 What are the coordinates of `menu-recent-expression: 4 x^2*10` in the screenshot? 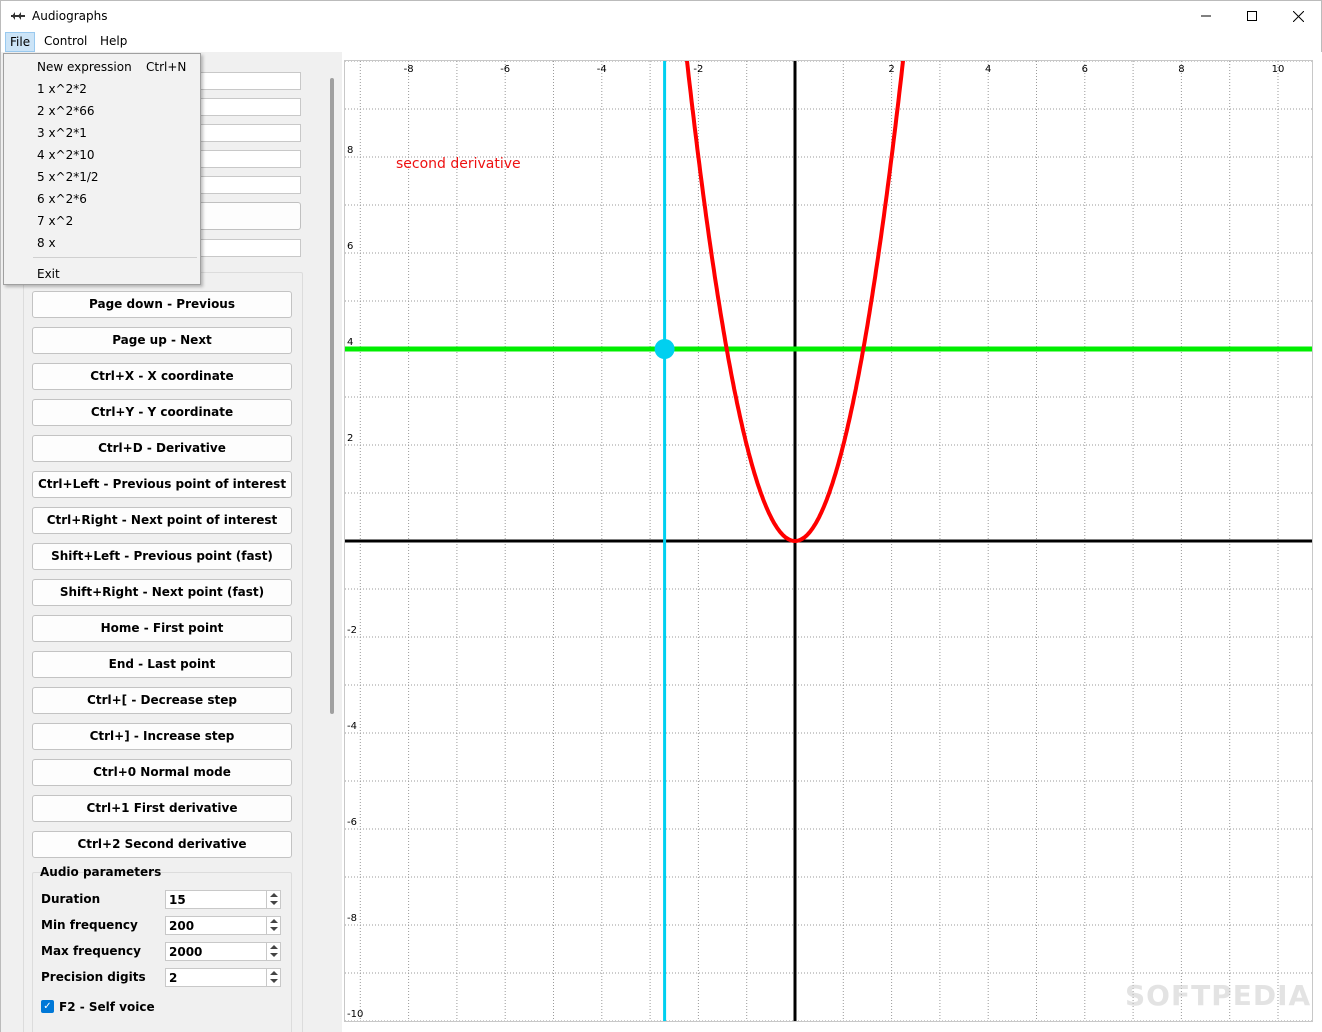 It's located at (66, 155).